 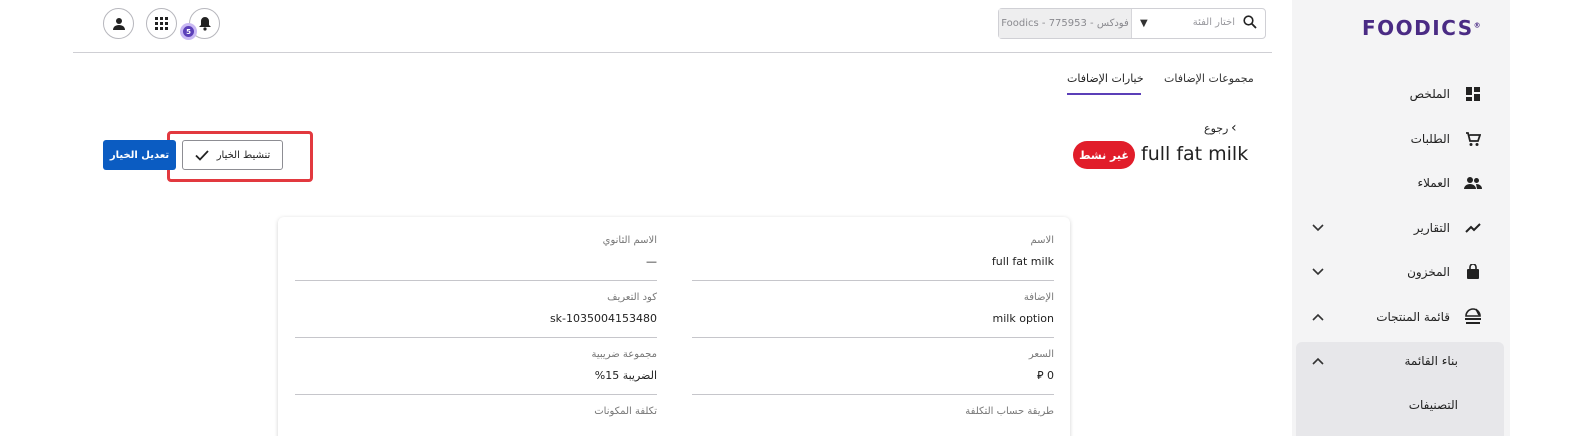 What do you see at coordinates (1429, 94) in the screenshot?
I see `sidebar-item-label: الملخص` at bounding box center [1429, 94].